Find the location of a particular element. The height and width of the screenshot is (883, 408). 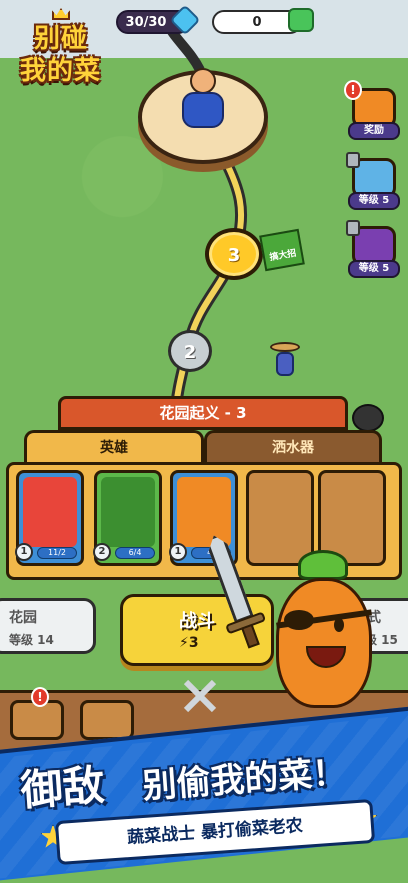

farmer-enemy-icon is located at coordinates (285, 361).